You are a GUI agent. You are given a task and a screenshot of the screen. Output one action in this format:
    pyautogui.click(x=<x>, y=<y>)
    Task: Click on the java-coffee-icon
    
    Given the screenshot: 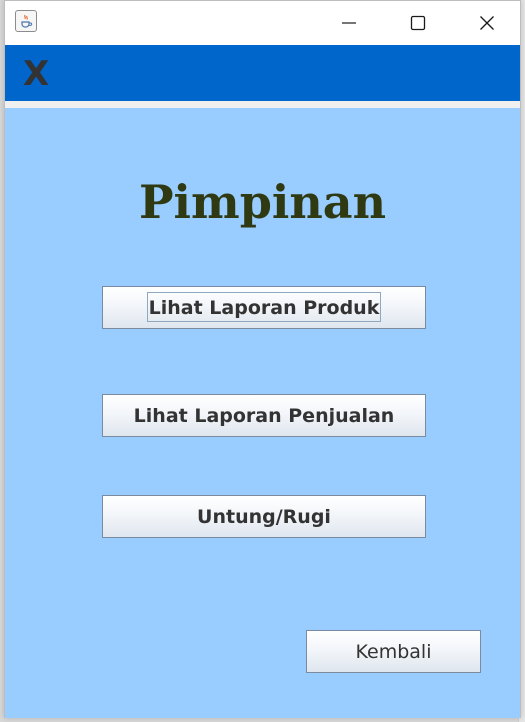 What is the action you would take?
    pyautogui.click(x=26, y=21)
    